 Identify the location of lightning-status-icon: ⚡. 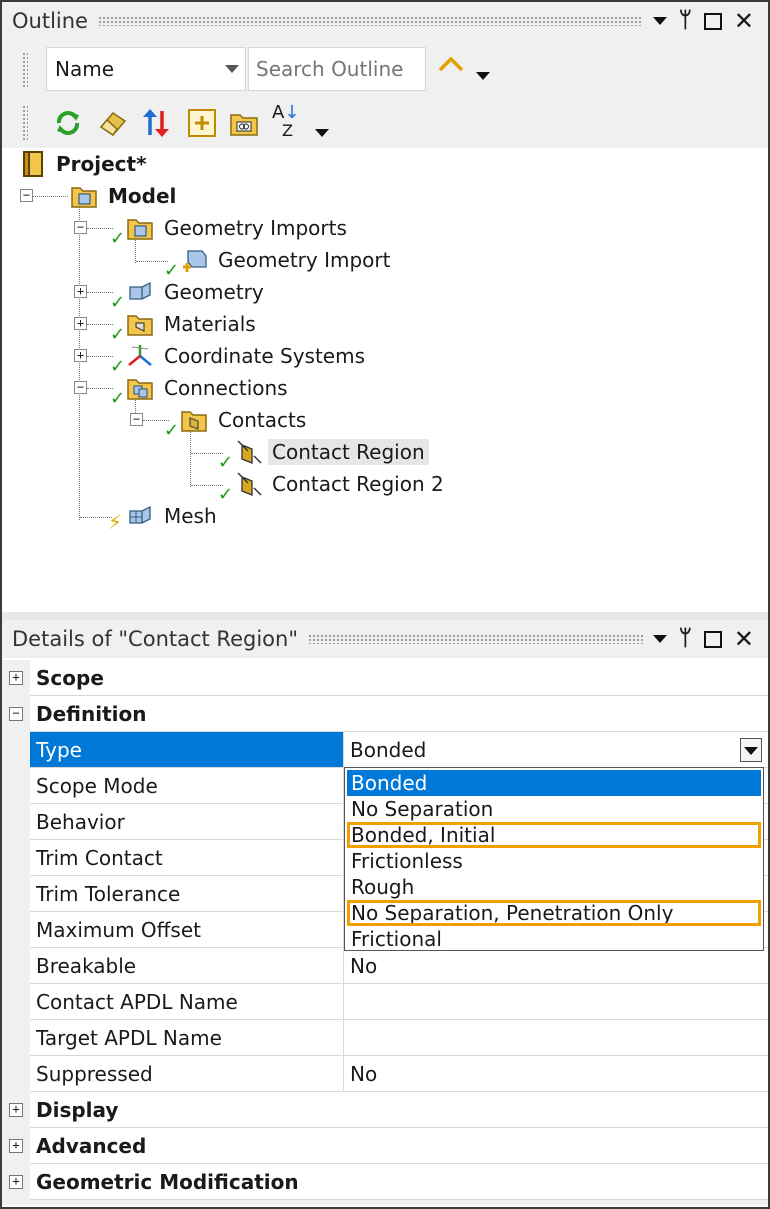
(115, 522).